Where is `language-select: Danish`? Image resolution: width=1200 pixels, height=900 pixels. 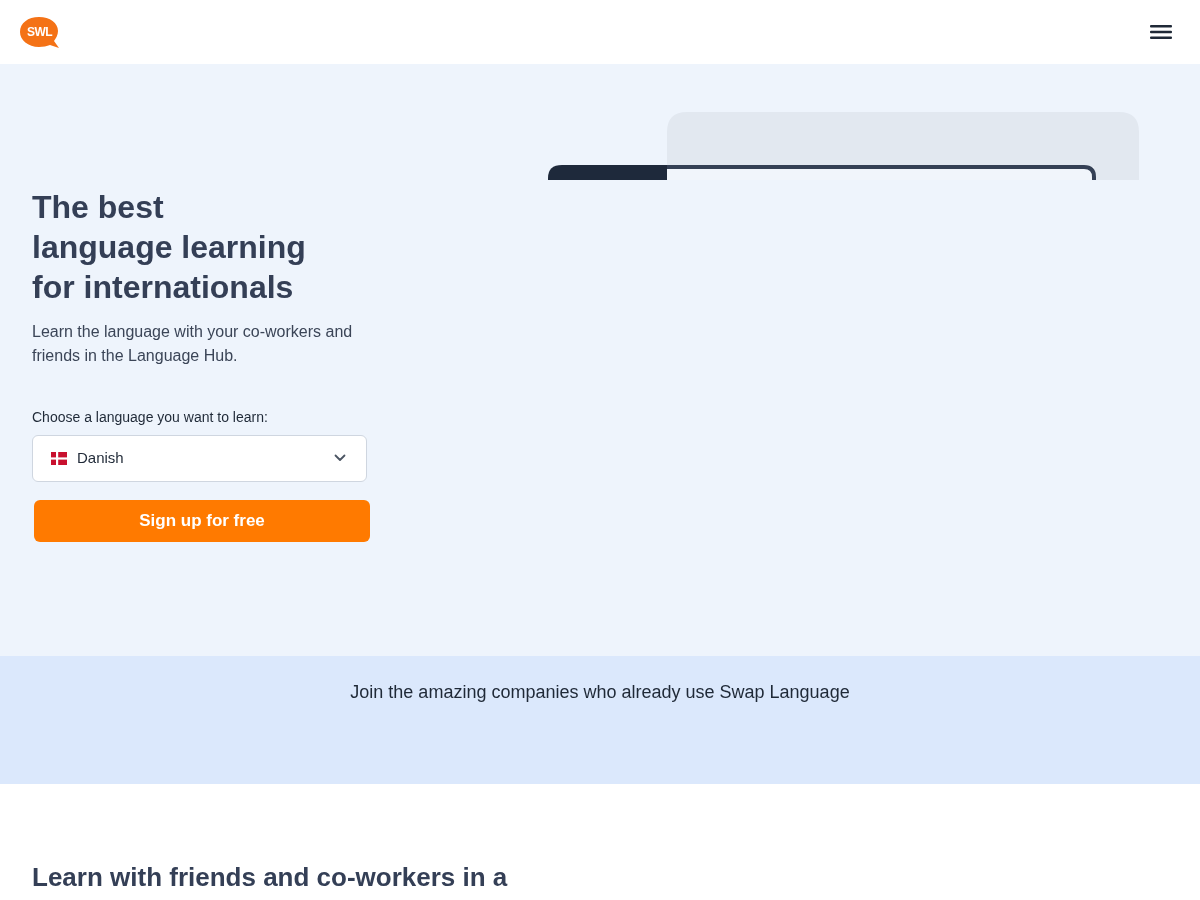 language-select: Danish is located at coordinates (199, 458).